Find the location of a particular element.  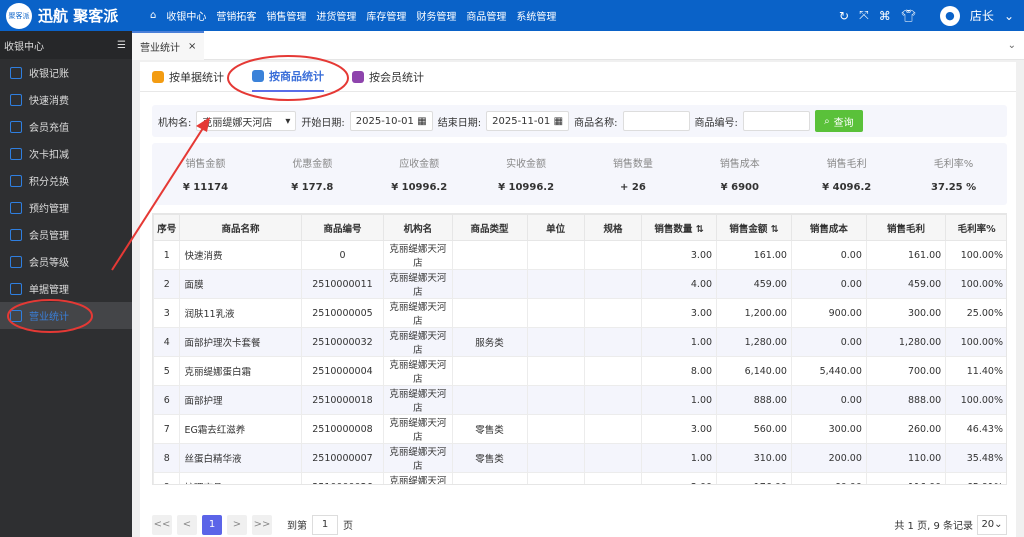

logo-seal: 聚客派 is located at coordinates (19, 15).